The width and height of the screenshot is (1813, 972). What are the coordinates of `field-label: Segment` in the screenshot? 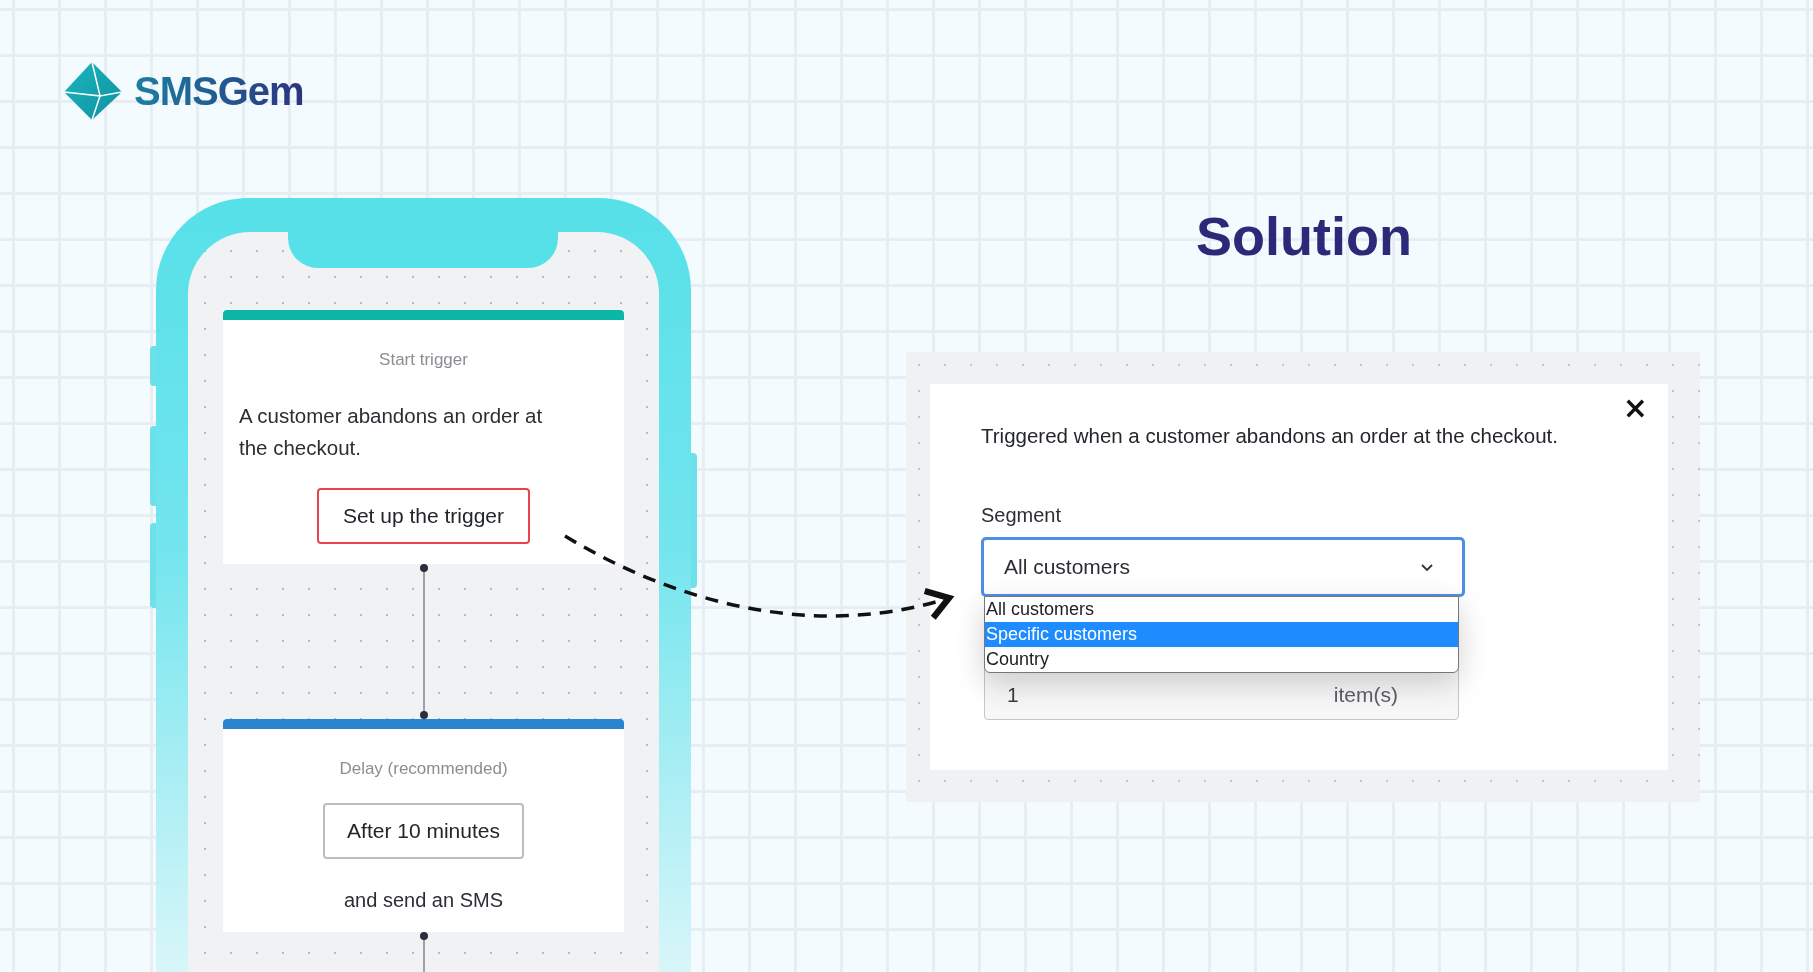 It's located at (1022, 515).